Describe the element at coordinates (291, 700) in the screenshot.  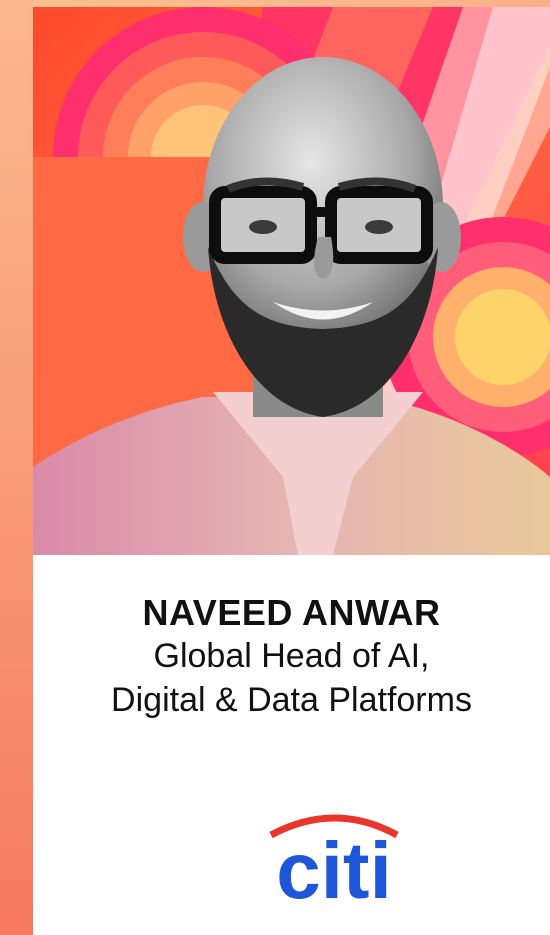
I see `speaker-title-line-2: Digital & Data Platforms` at that location.